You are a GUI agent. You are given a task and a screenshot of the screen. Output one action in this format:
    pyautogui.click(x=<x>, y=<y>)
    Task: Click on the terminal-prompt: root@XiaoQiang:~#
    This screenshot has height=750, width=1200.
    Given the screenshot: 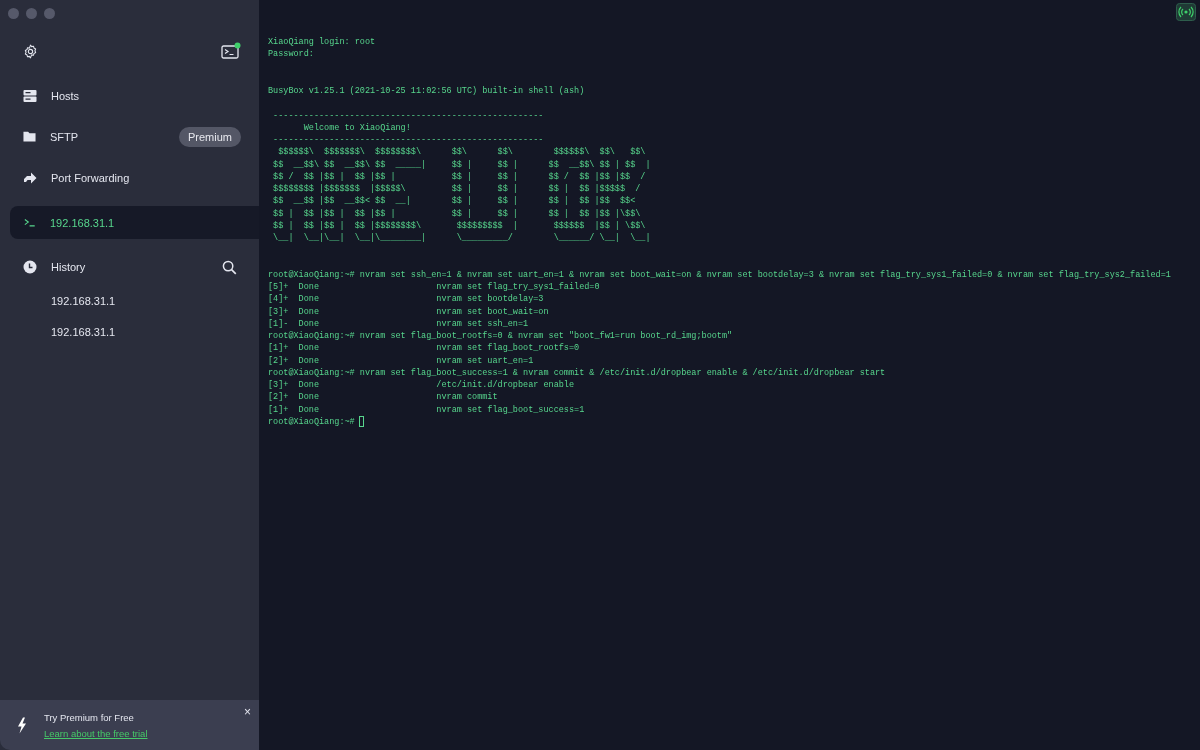 What is the action you would take?
    pyautogui.click(x=311, y=421)
    